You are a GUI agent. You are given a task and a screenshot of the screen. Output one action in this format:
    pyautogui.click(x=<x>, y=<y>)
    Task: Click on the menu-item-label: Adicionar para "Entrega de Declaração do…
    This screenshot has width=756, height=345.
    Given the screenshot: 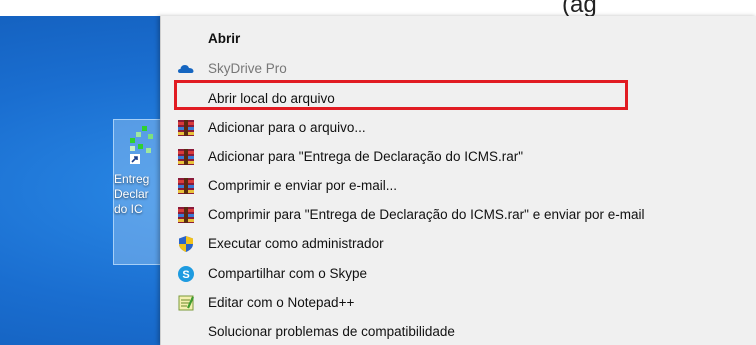 What is the action you would take?
    pyautogui.click(x=365, y=156)
    